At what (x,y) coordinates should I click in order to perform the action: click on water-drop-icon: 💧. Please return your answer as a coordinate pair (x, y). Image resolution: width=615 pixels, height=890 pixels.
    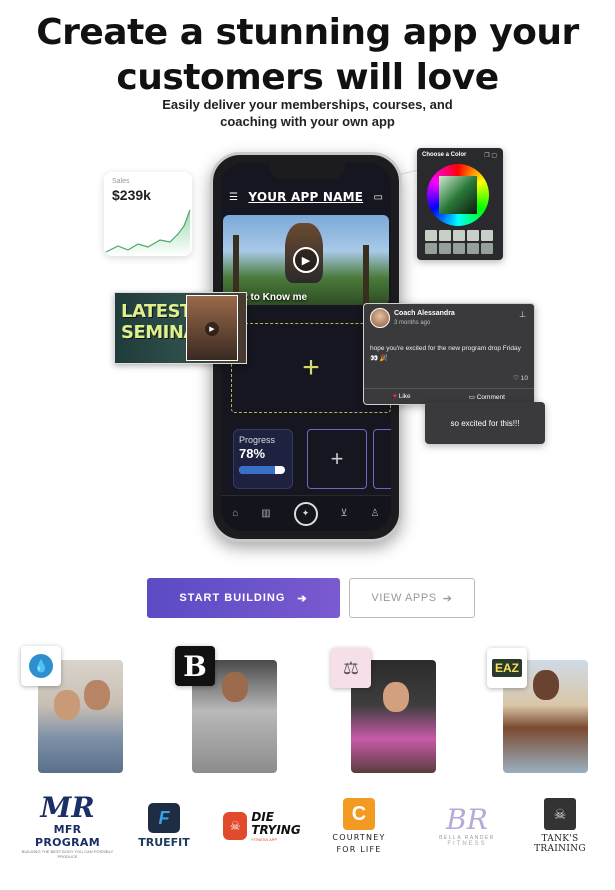
    Looking at the image, I should click on (41, 666).